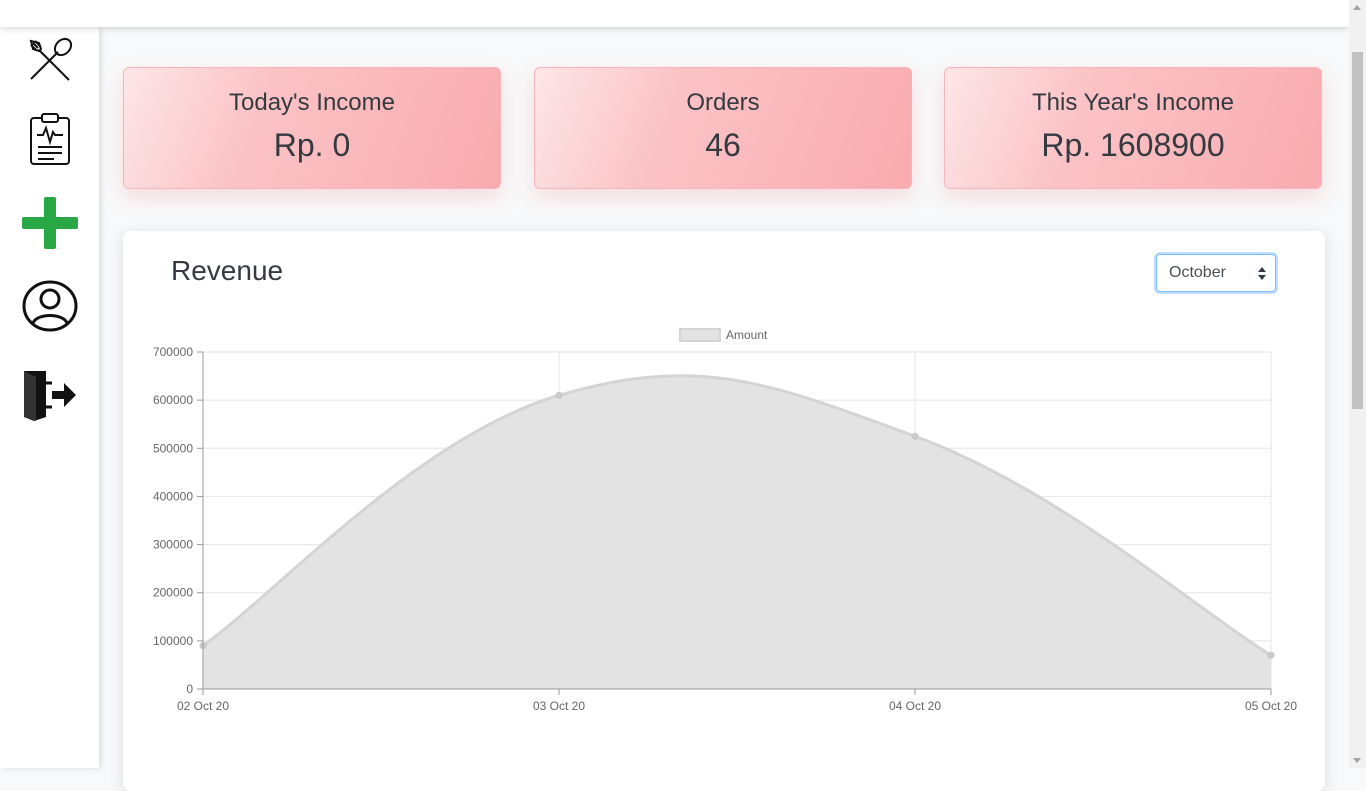 This screenshot has height=791, width=1366. What do you see at coordinates (1357, 230) in the screenshot?
I see `scrollbar-thumb` at bounding box center [1357, 230].